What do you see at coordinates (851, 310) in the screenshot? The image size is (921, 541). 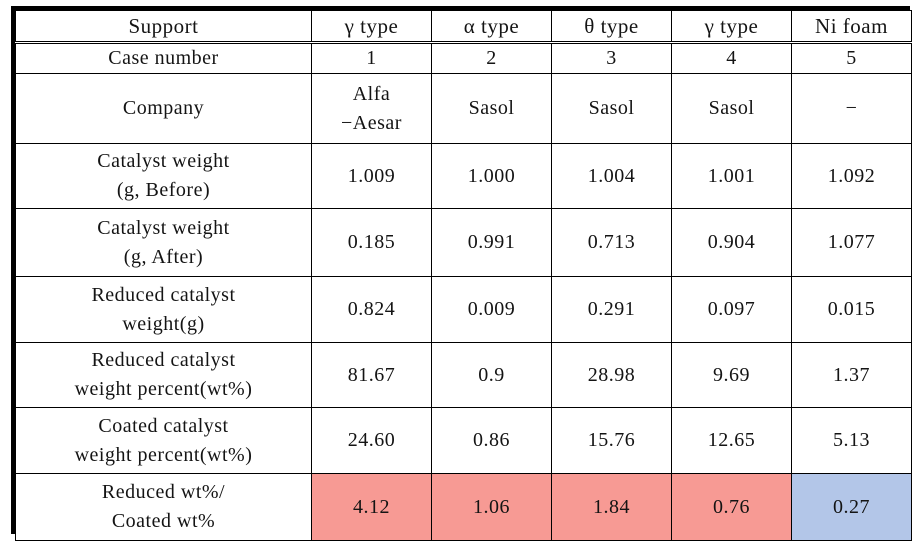 I see `cell-reduced-weight-5: 0.015` at bounding box center [851, 310].